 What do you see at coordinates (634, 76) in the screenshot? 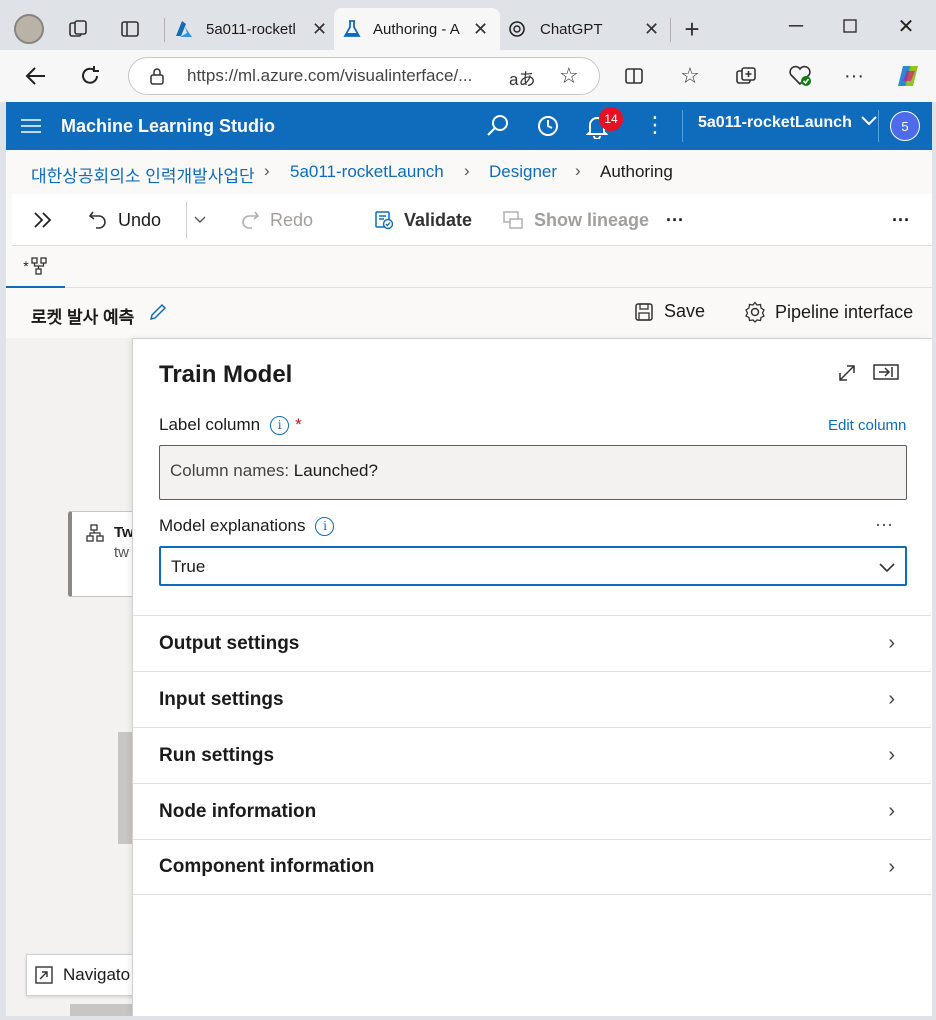
I see `split-screen-icon` at bounding box center [634, 76].